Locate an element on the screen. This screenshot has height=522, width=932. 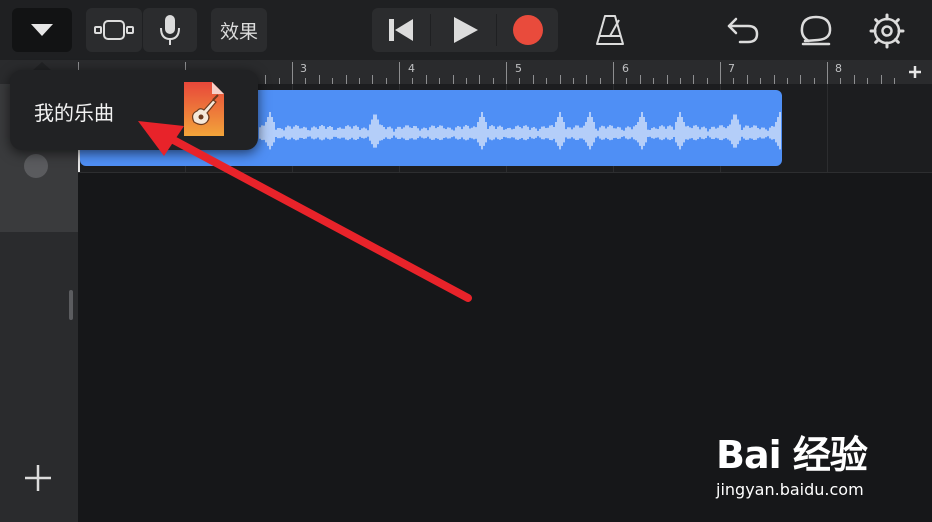
effects-label: 效果 is located at coordinates (238, 31).